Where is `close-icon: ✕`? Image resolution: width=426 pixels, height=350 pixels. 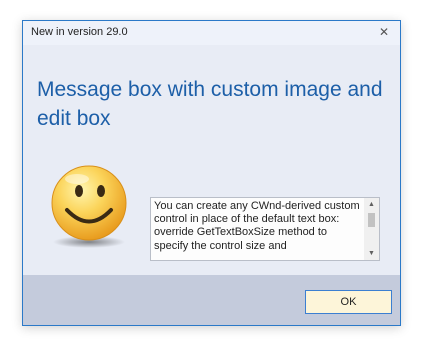
close-icon: ✕ is located at coordinates (384, 32).